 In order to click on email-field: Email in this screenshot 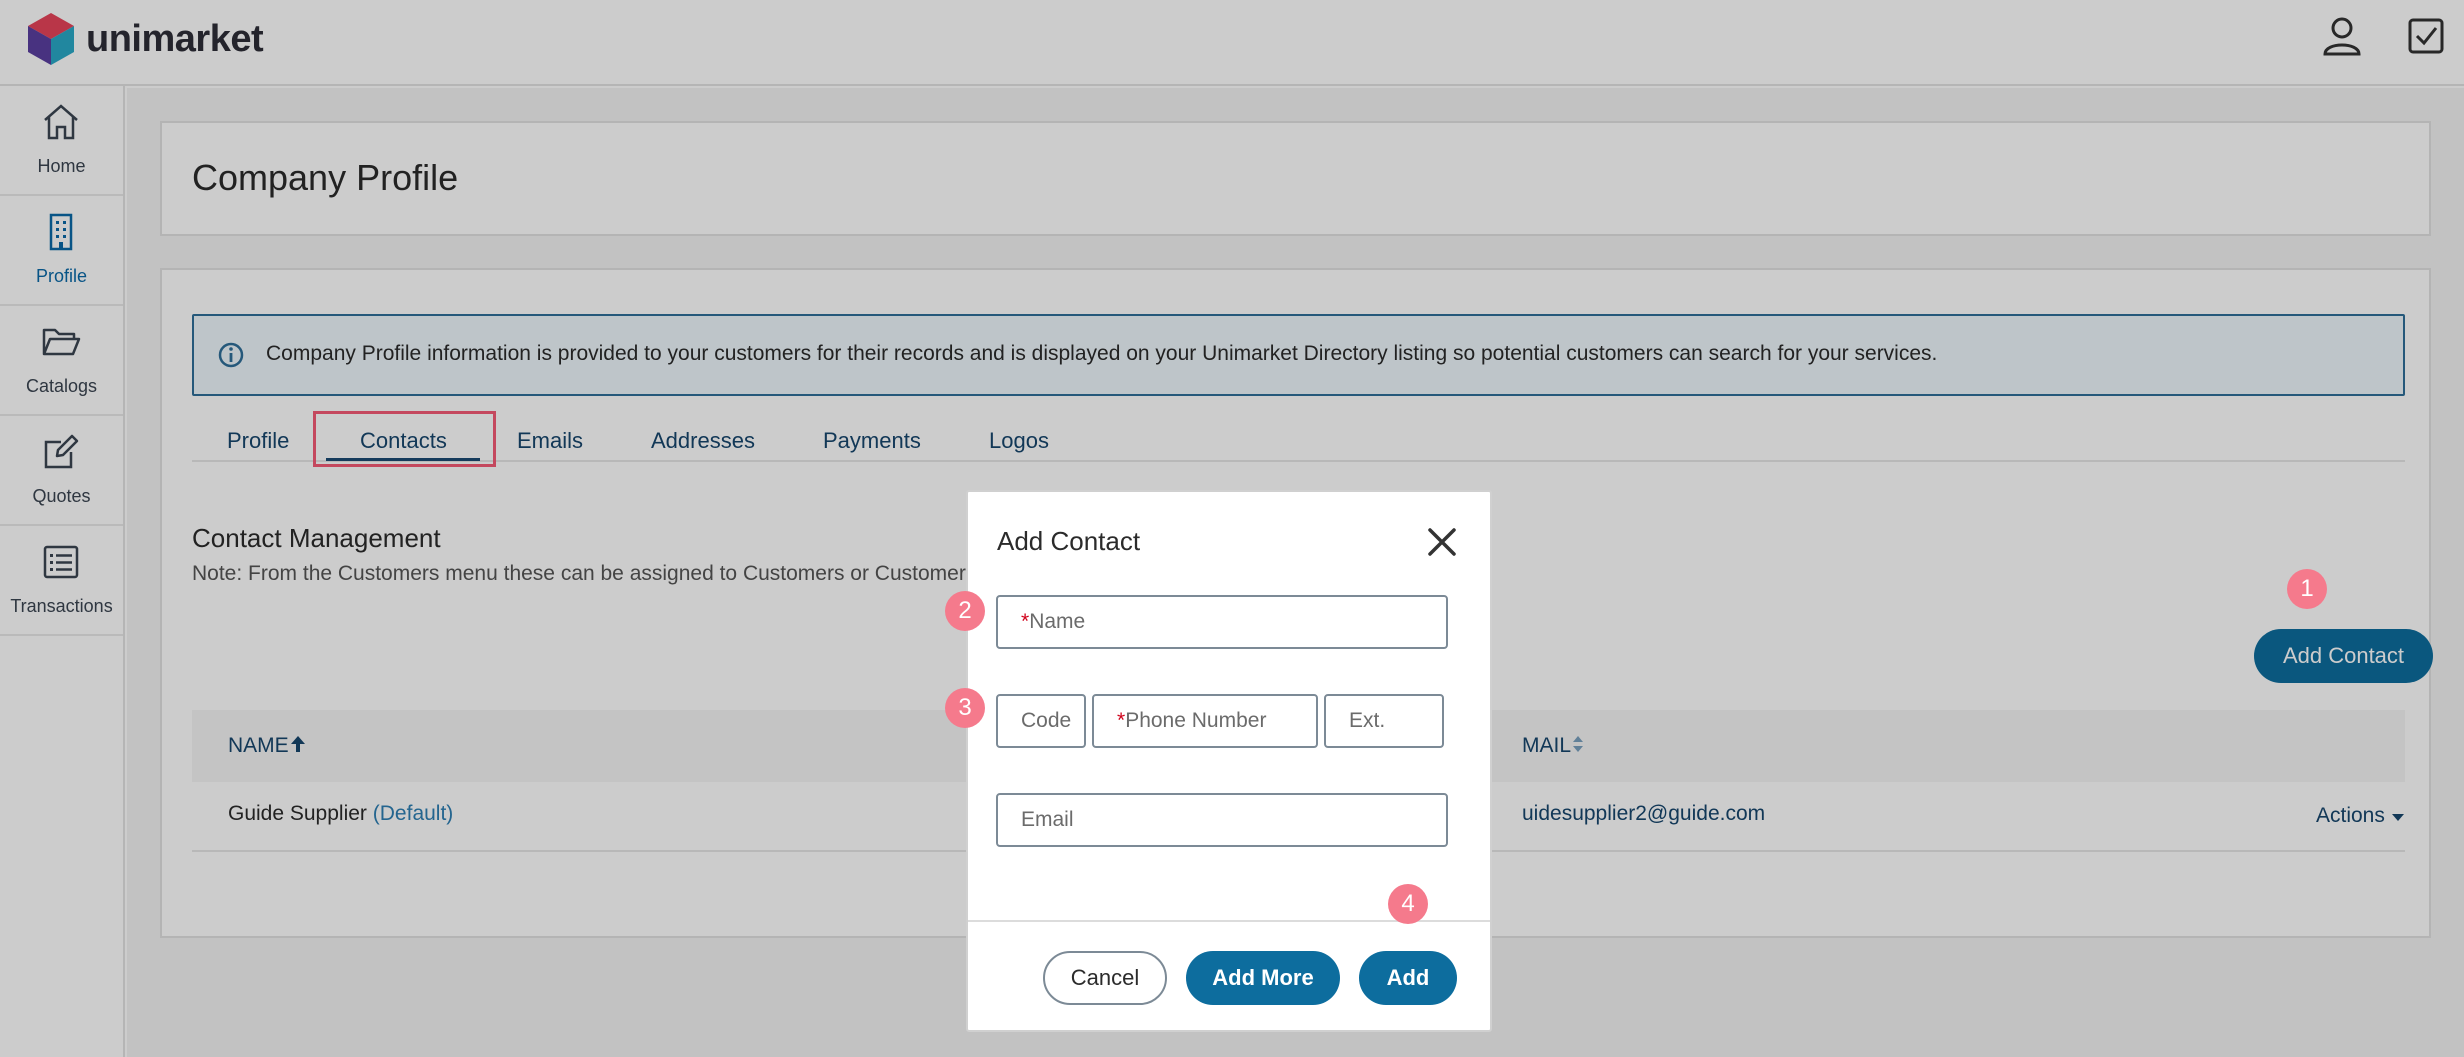, I will do `click(1222, 820)`.